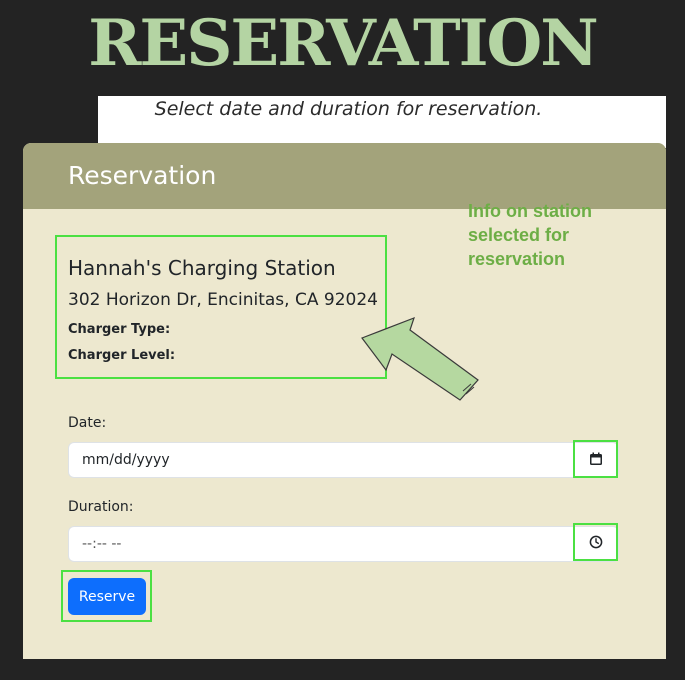  Describe the element at coordinates (530, 235) in the screenshot. I see `annotation-text: Info on station selected for reservation` at that location.